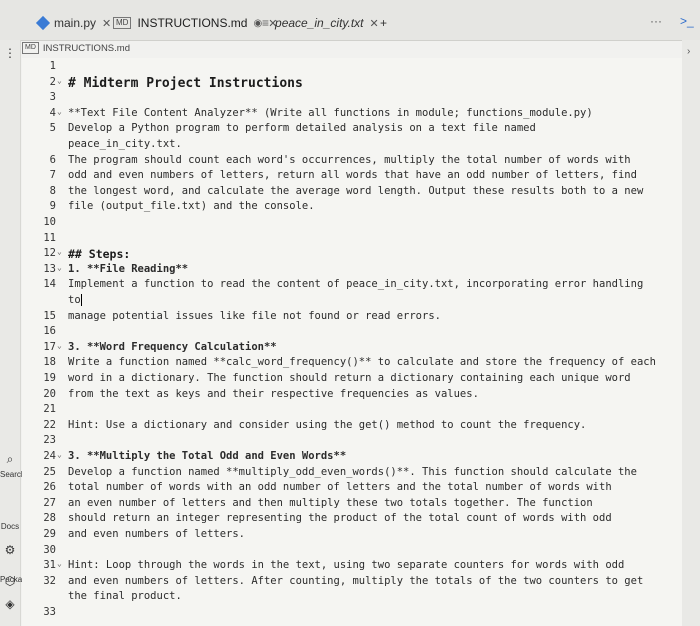  What do you see at coordinates (687, 21) in the screenshot?
I see `terminal-icon: >_` at bounding box center [687, 21].